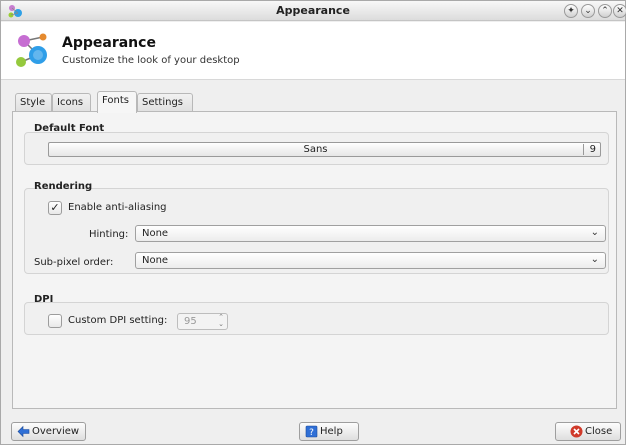  What do you see at coordinates (221, 320) in the screenshot?
I see `spin-arrows-icon: ⌃ ⌄` at bounding box center [221, 320].